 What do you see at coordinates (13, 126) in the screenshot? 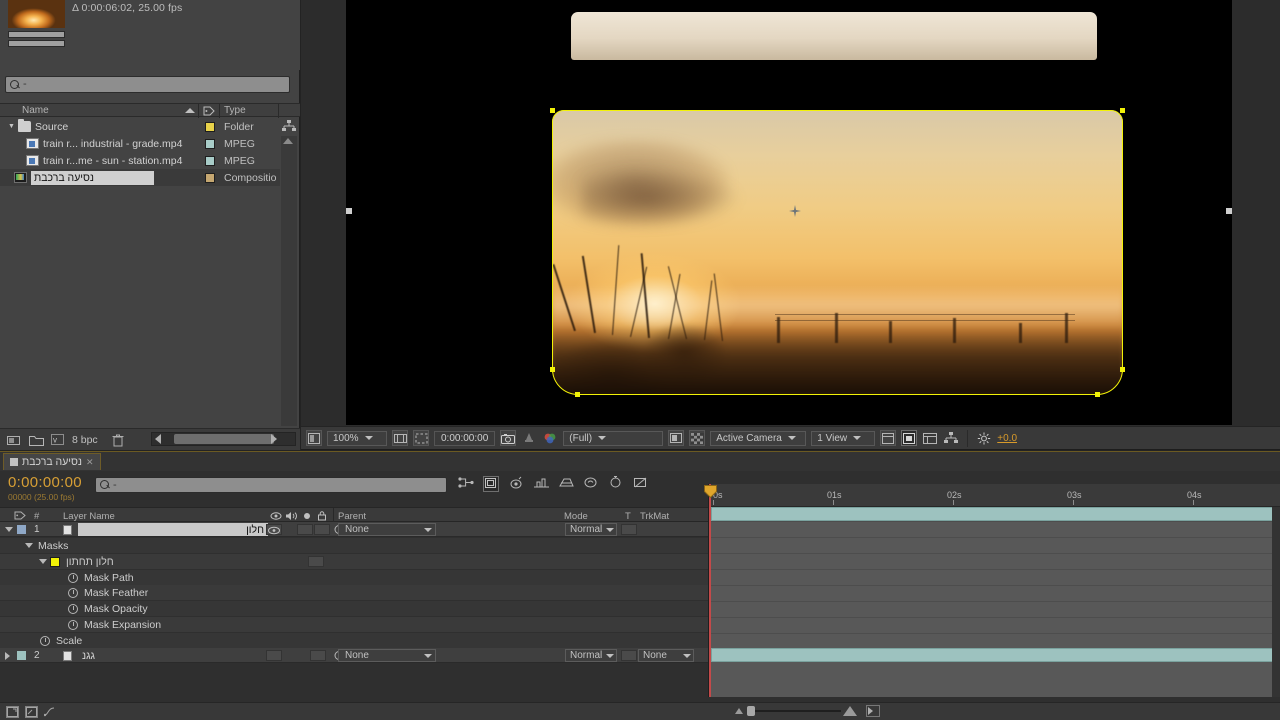
I see `disclosure-triangle-icon: ▼` at bounding box center [13, 126].